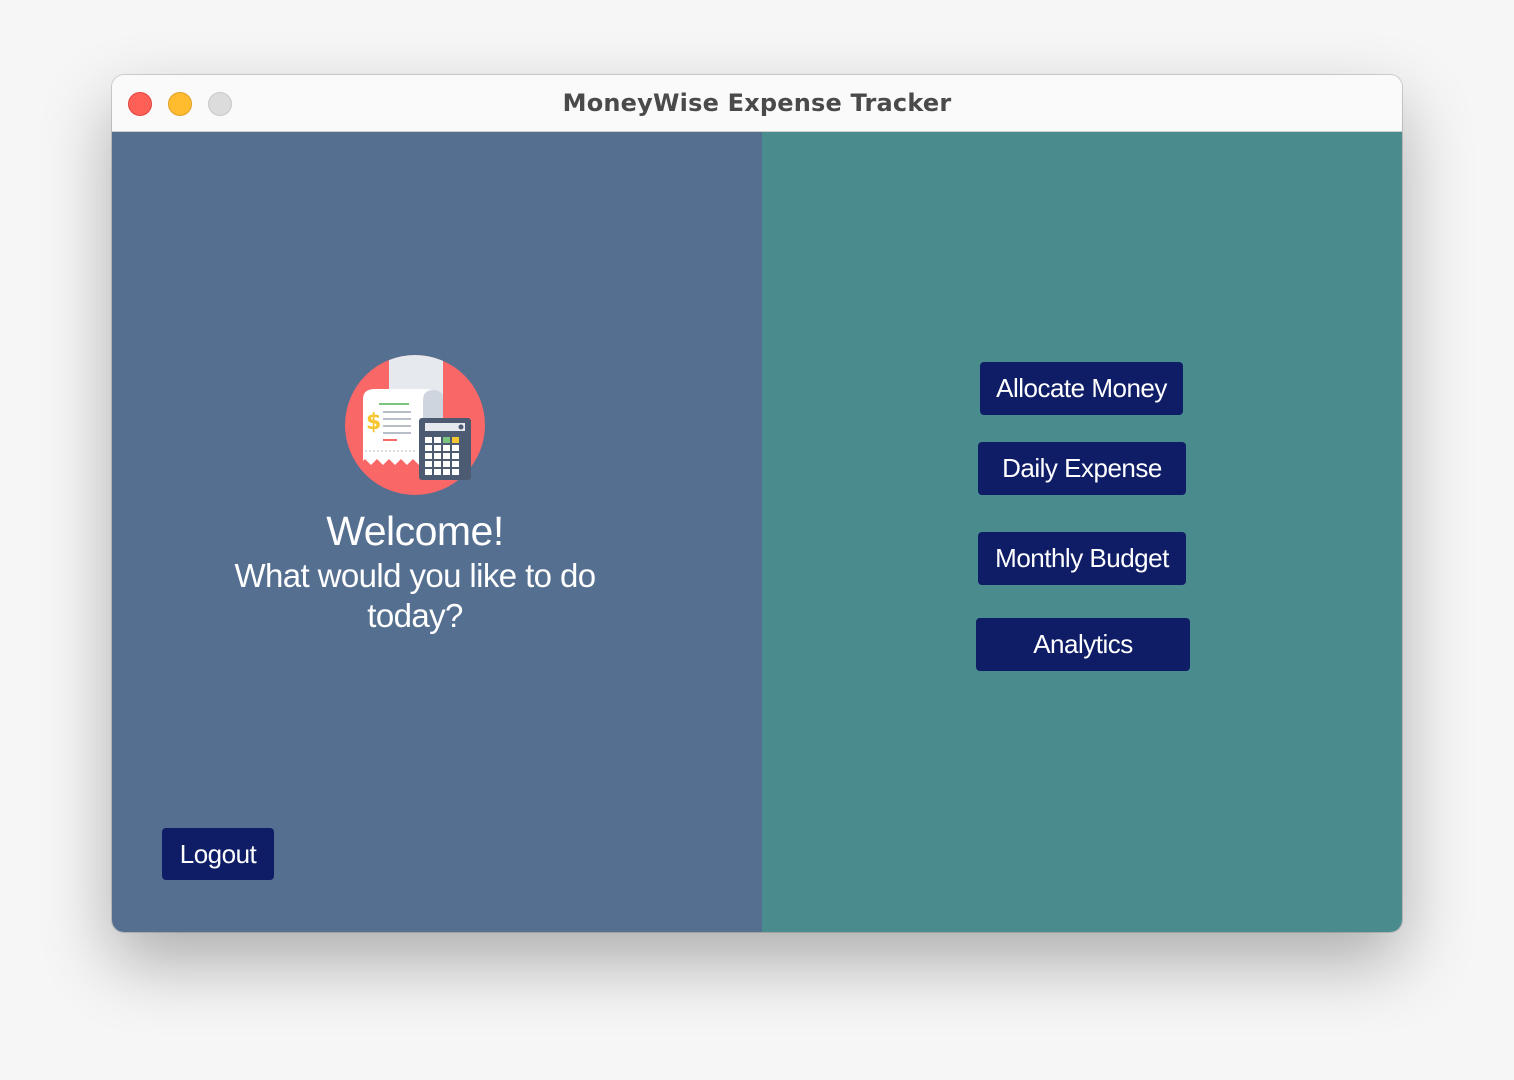  Describe the element at coordinates (140, 104) in the screenshot. I see `close-window-button` at that location.